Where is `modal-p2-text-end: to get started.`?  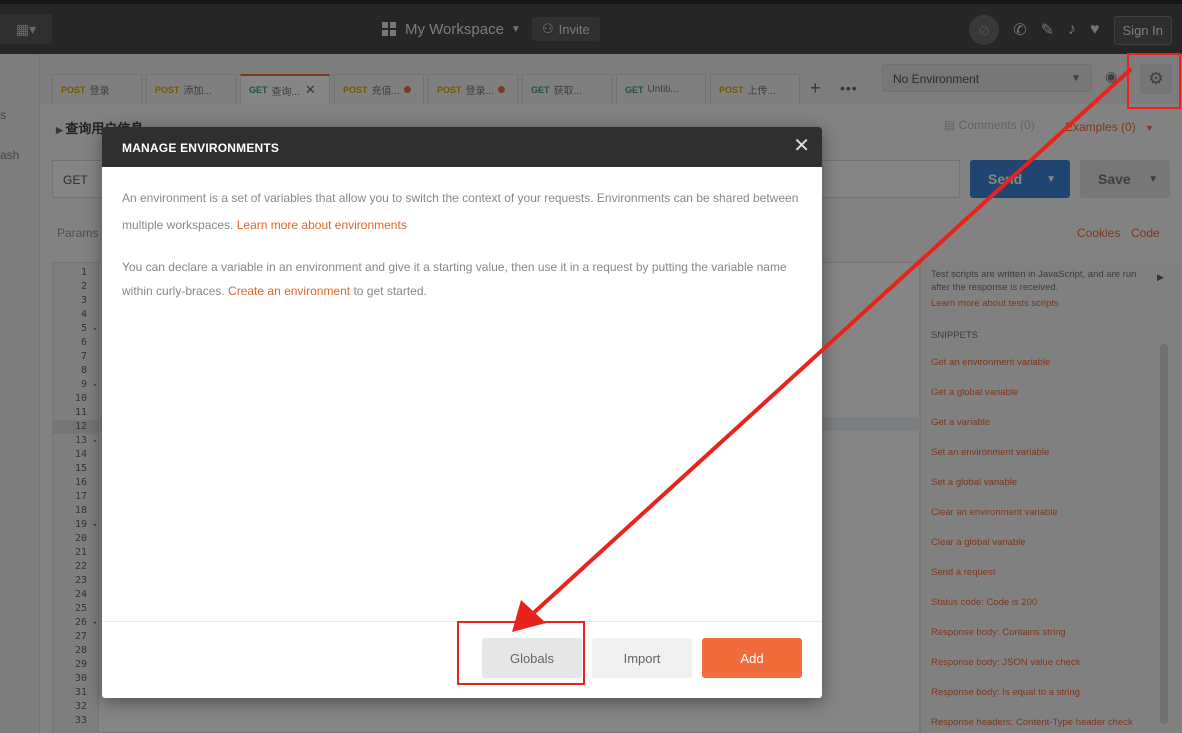 modal-p2-text-end: to get started. is located at coordinates (390, 291).